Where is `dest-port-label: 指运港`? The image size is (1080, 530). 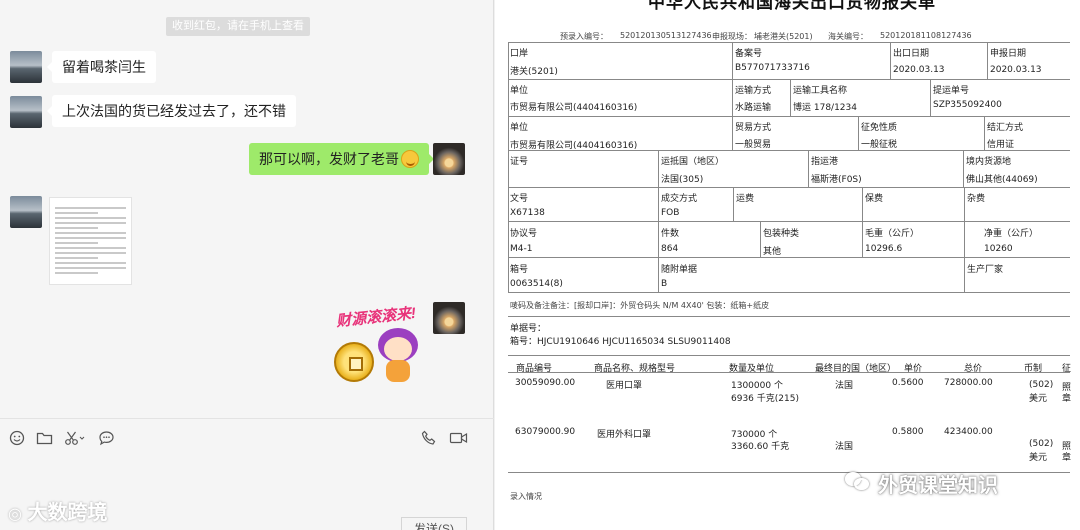
dest-port-label: 指运港 is located at coordinates (825, 162).